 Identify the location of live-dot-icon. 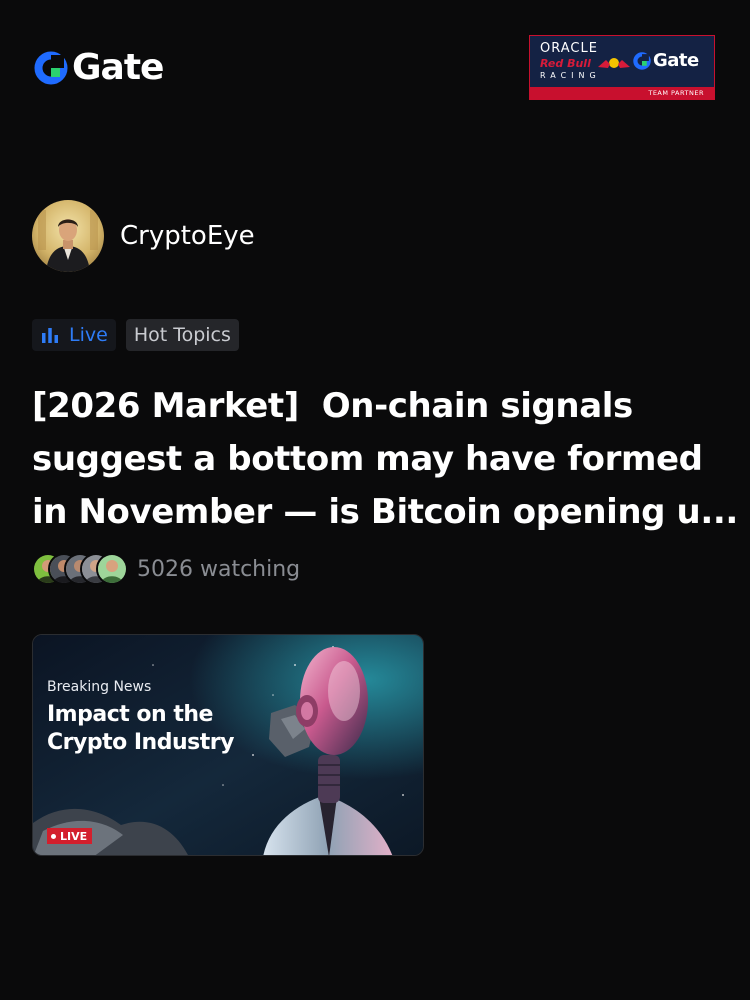
(53, 836).